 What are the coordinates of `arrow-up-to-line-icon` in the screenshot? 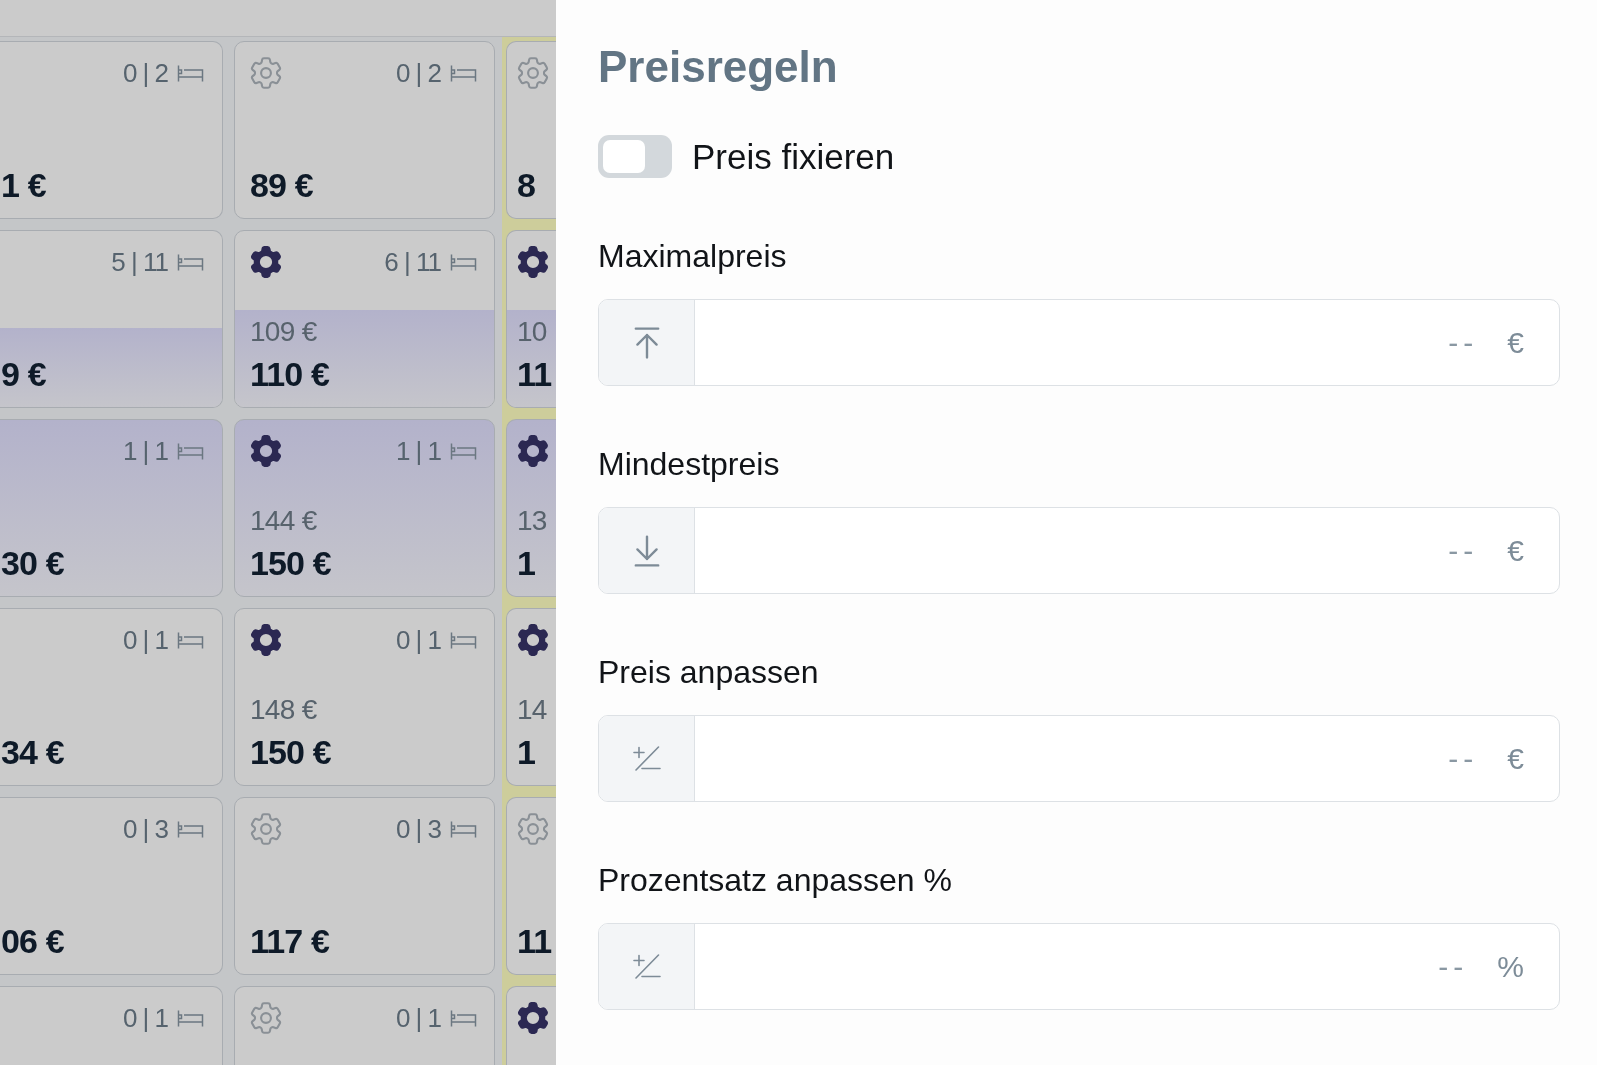 It's located at (646, 342).